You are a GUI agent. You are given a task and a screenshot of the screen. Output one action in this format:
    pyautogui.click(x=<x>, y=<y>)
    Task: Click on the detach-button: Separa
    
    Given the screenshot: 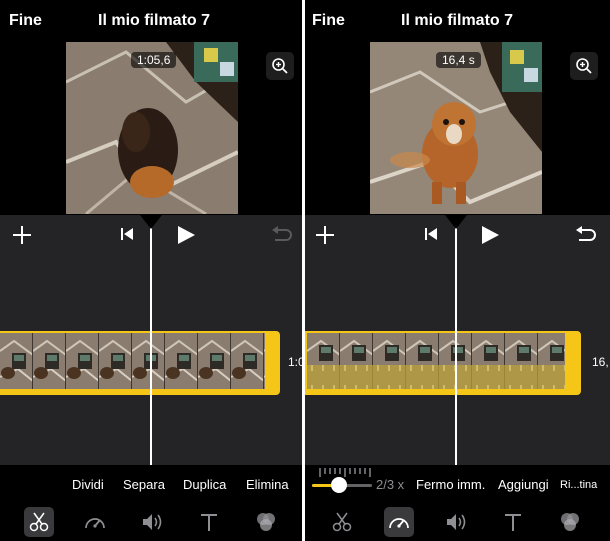 What is the action you would take?
    pyautogui.click(x=144, y=484)
    